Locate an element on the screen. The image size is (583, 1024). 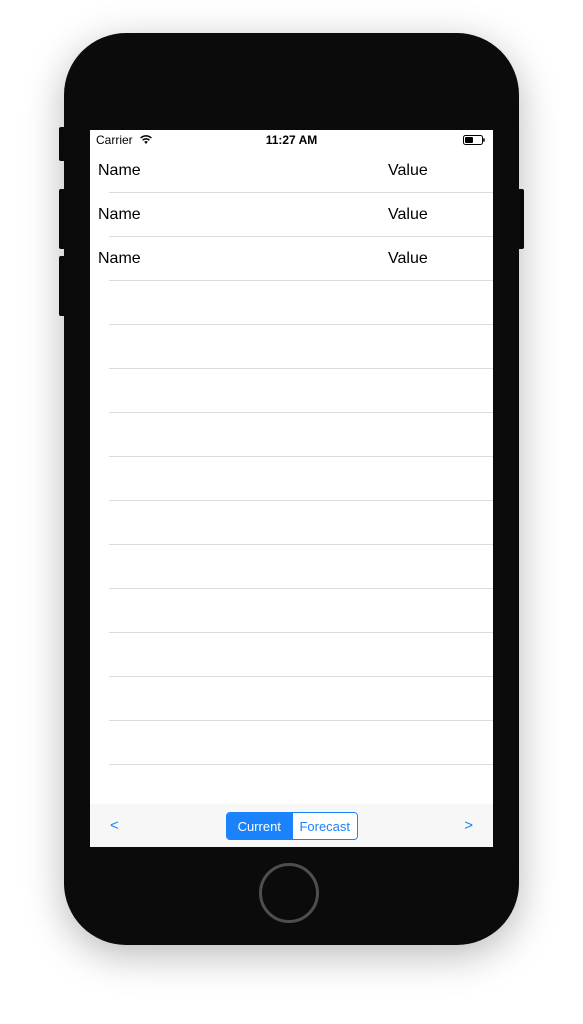
battery-icon is located at coordinates (474, 140).